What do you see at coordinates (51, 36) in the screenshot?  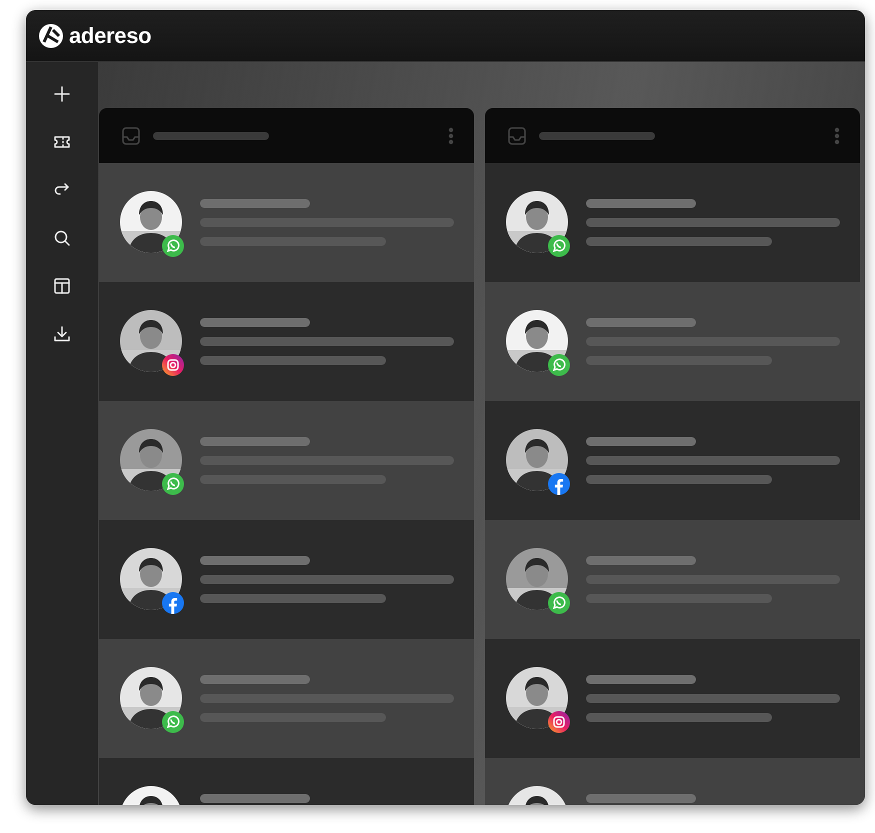 I see `logo-icon` at bounding box center [51, 36].